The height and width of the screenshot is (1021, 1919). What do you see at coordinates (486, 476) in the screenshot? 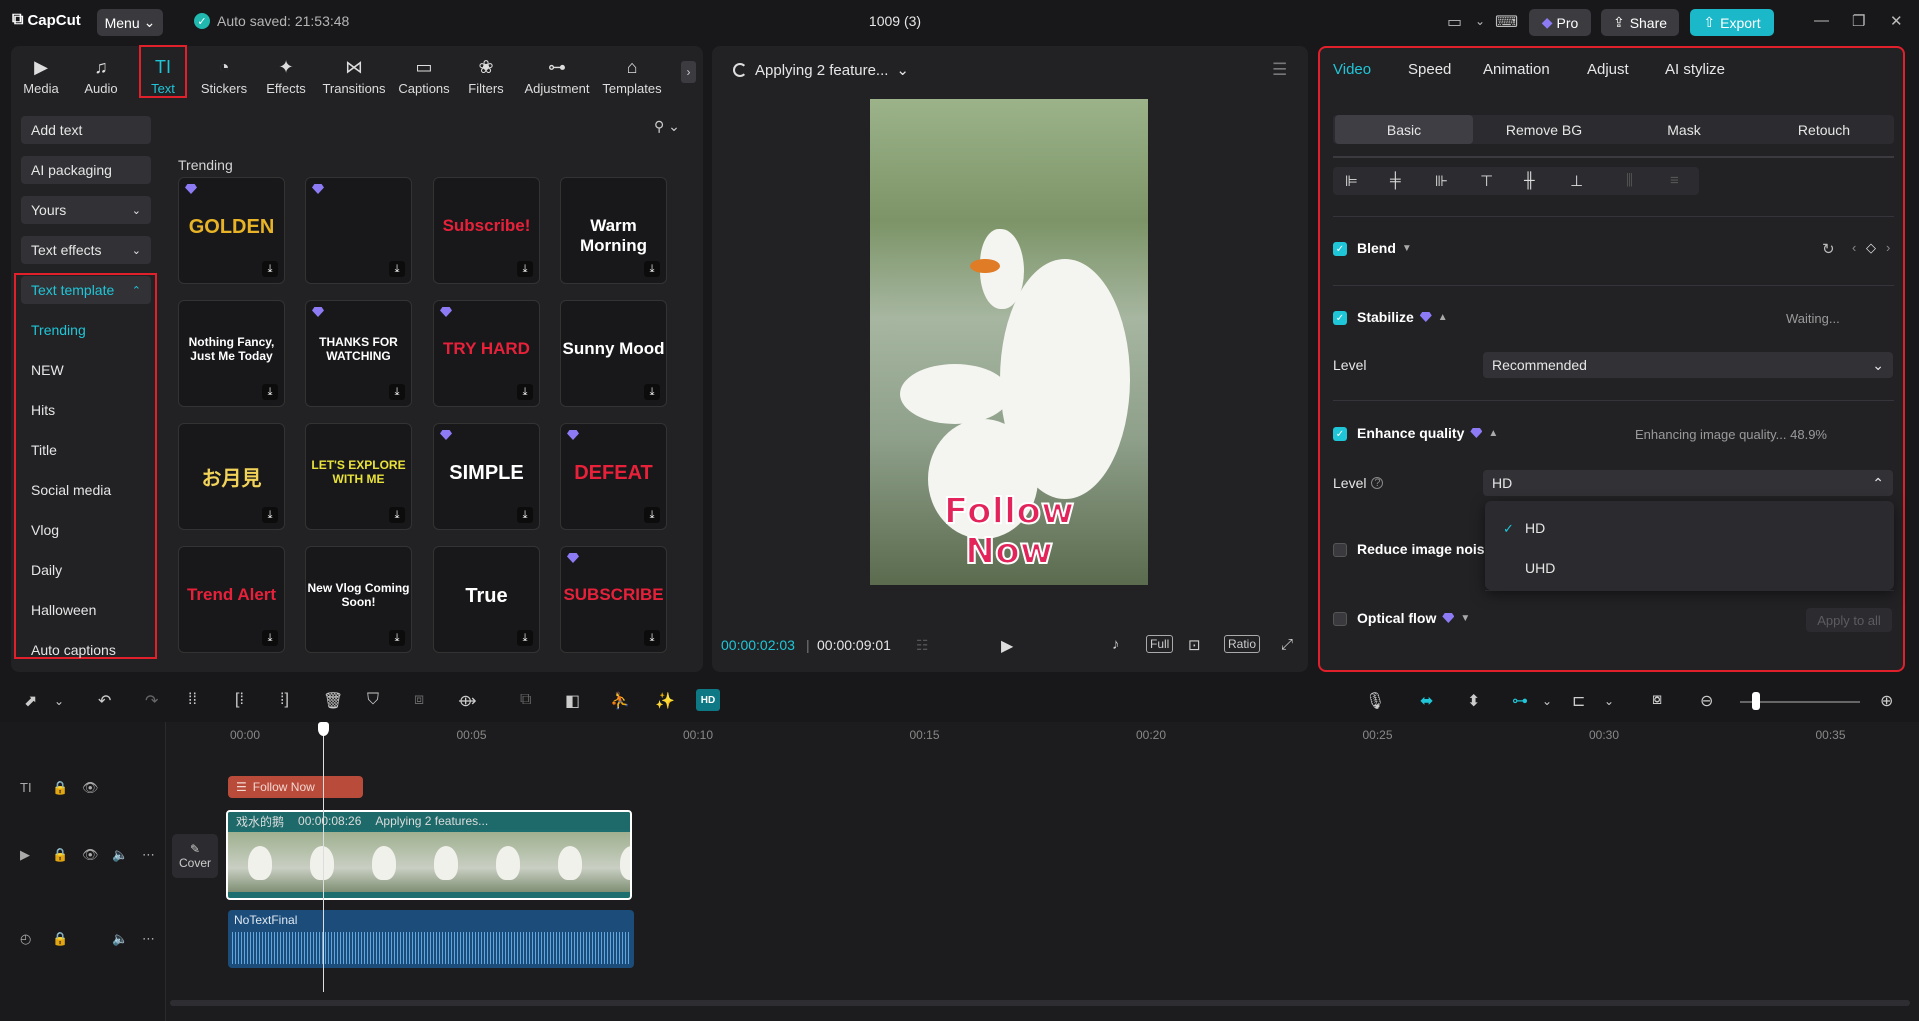
I see `template-card: SIMPLE ⤓` at bounding box center [486, 476].